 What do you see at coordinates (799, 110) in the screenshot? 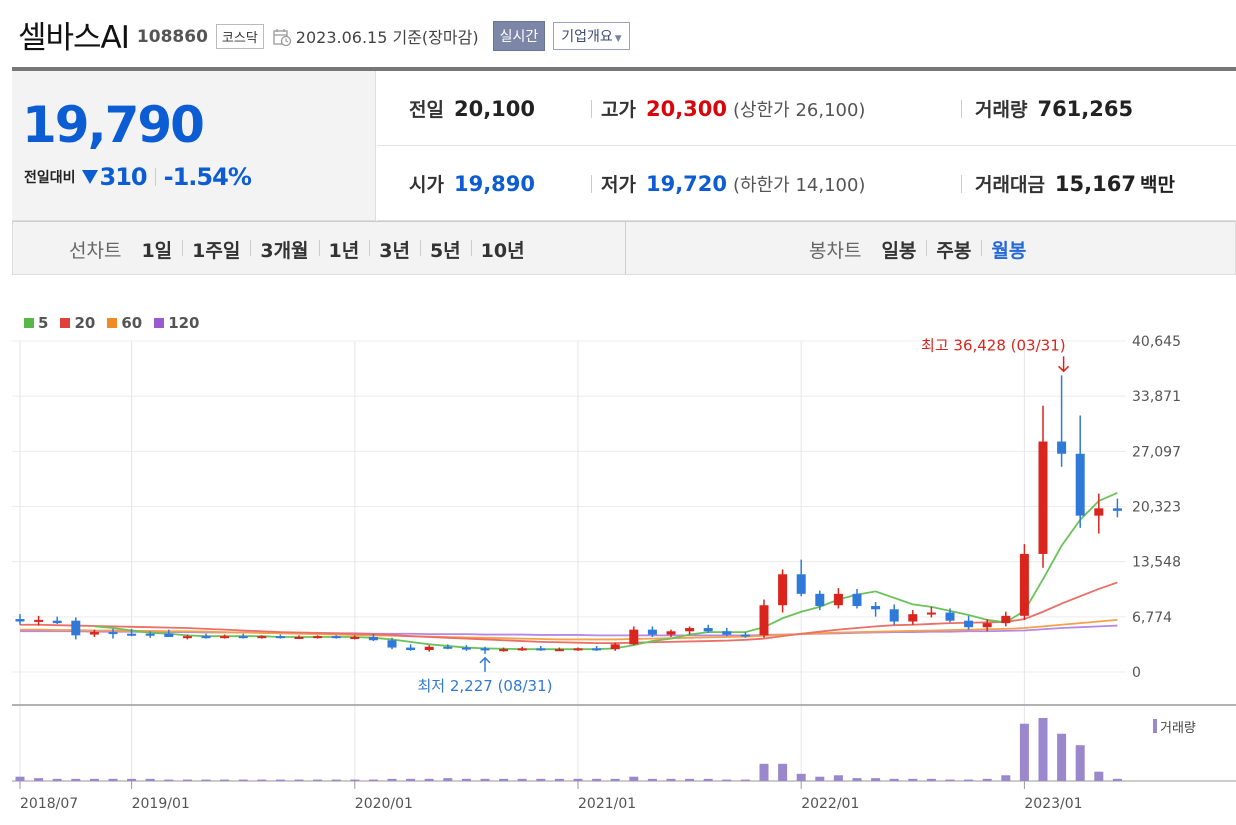
I see `upper-limit-text: (상한가 26,100)` at bounding box center [799, 110].